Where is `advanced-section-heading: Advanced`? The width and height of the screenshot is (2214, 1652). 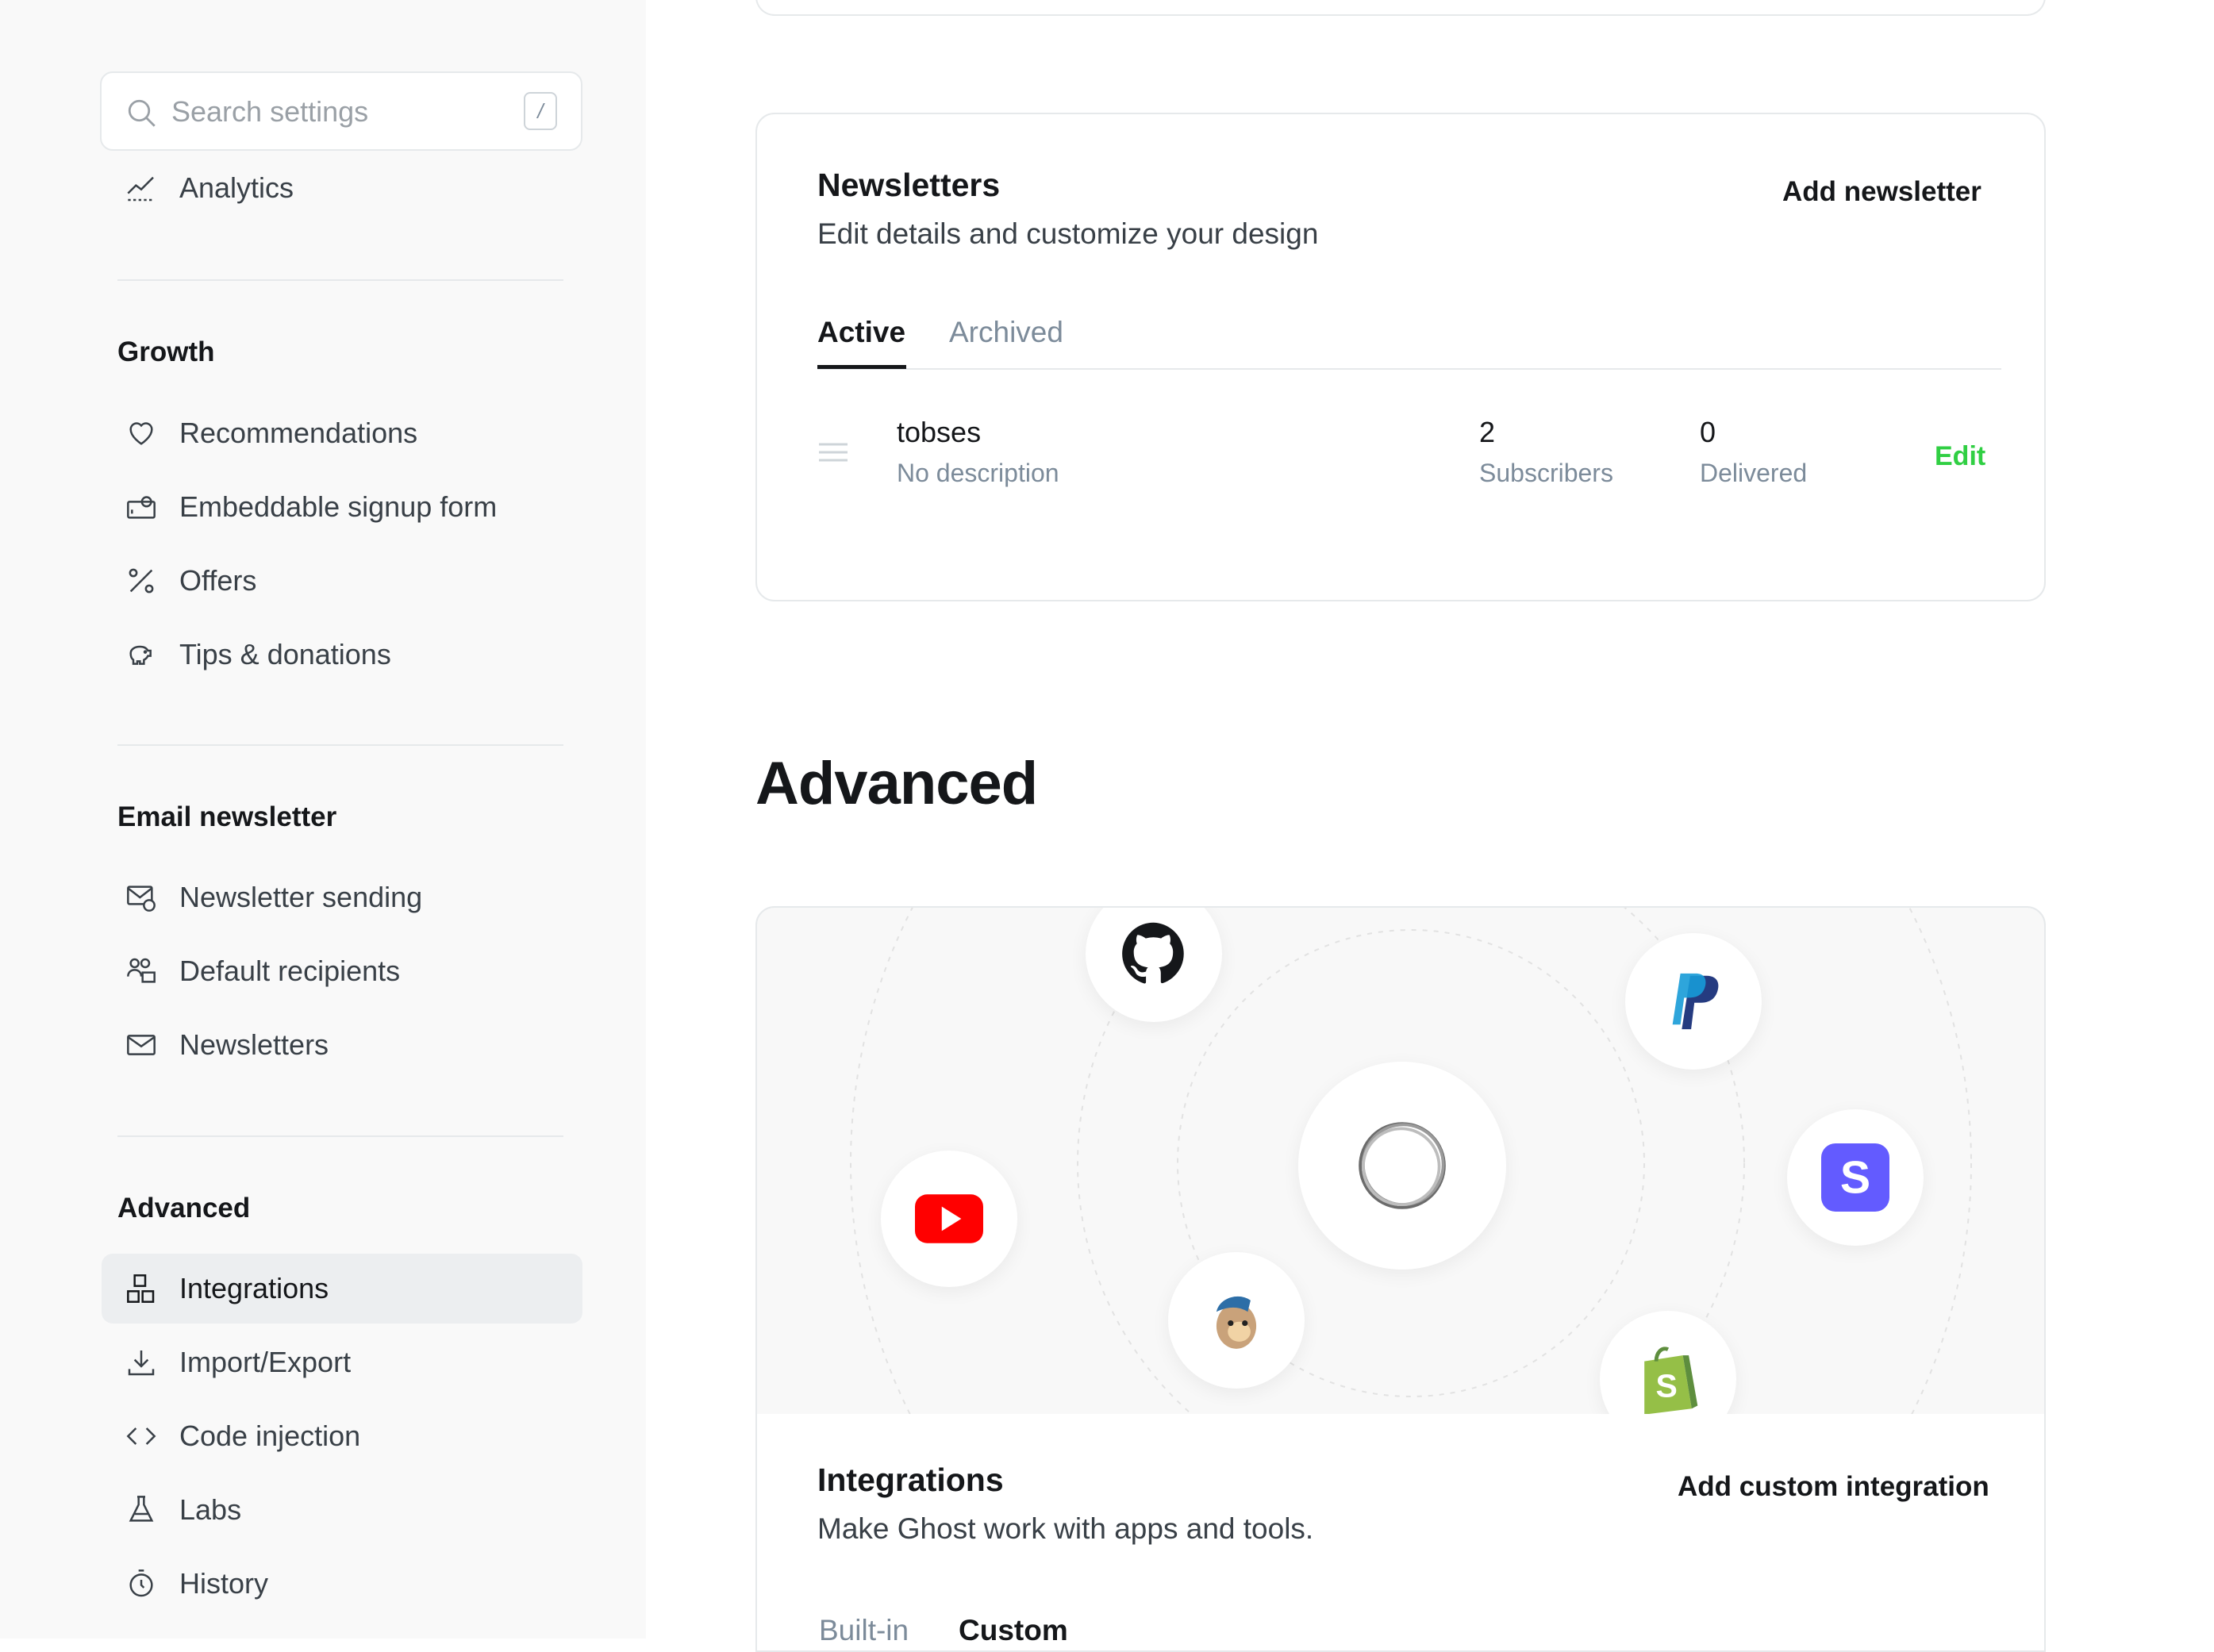
advanced-section-heading: Advanced is located at coordinates (896, 783).